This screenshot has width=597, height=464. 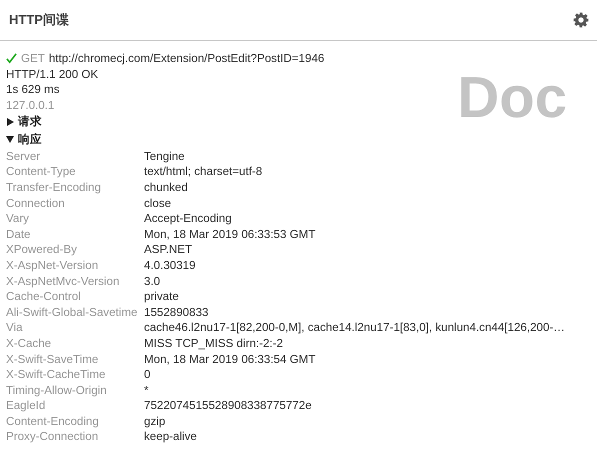 What do you see at coordinates (188, 219) in the screenshot?
I see `header-value: Accept-Encoding` at bounding box center [188, 219].